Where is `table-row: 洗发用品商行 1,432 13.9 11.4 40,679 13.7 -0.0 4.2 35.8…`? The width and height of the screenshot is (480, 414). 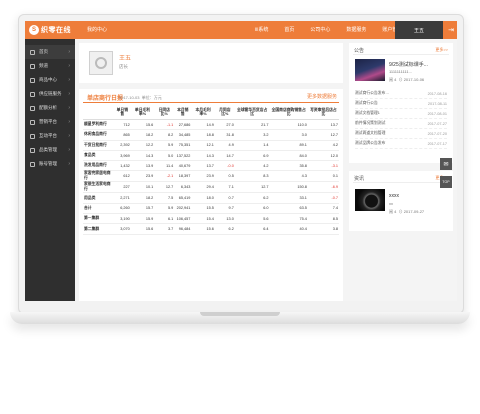 table-row: 洗发用品商行 1,432 13.9 11.4 40,679 13.7 -0.0 4.2 35.8… is located at coordinates (211, 166).